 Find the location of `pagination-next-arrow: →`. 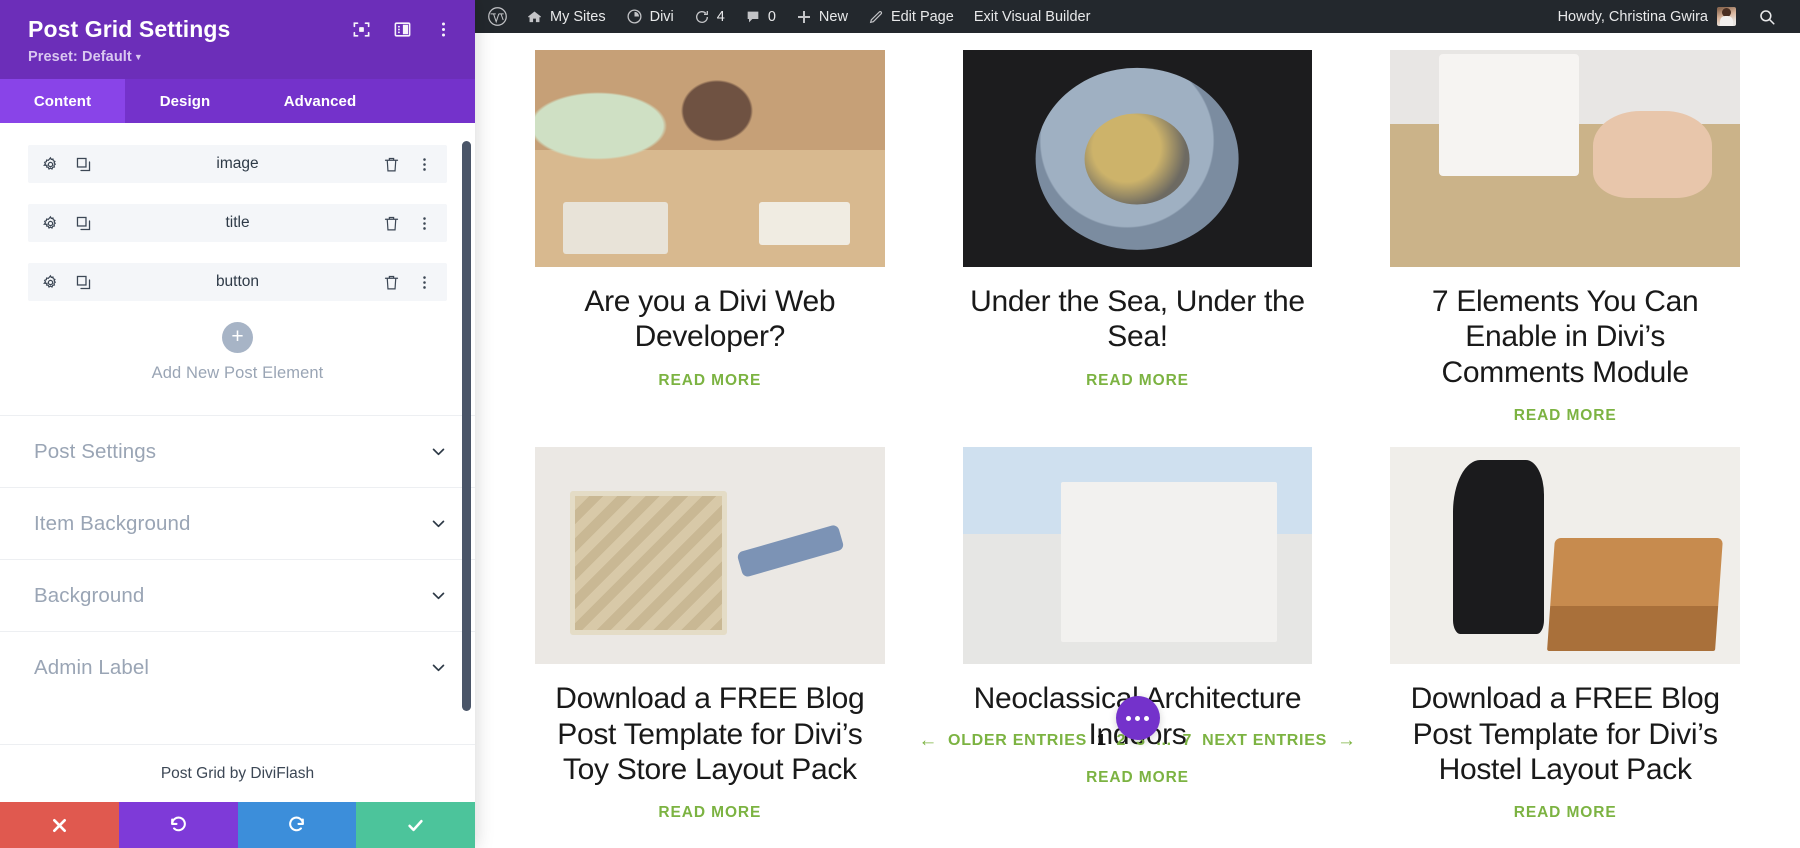

pagination-next-arrow: → is located at coordinates (1347, 741).